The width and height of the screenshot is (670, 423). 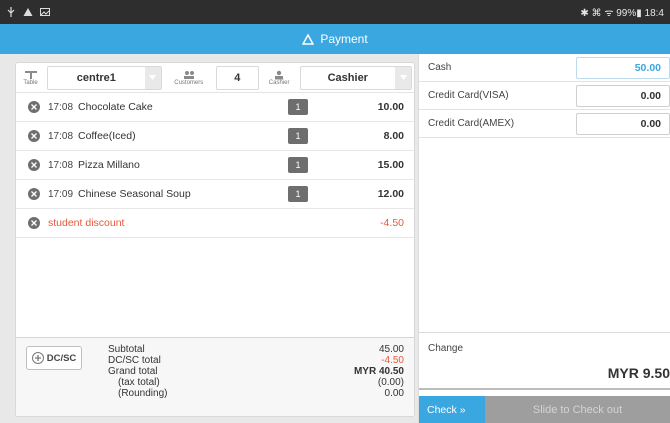 I want to click on cashier-label: Cashier, so click(x=279, y=78).